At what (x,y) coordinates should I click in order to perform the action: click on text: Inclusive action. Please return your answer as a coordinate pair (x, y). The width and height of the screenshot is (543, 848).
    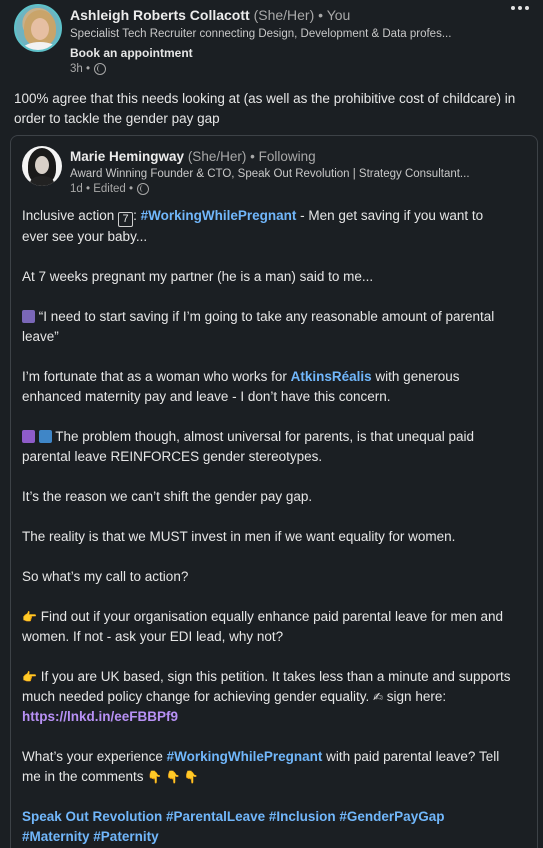
    Looking at the image, I should click on (70, 215).